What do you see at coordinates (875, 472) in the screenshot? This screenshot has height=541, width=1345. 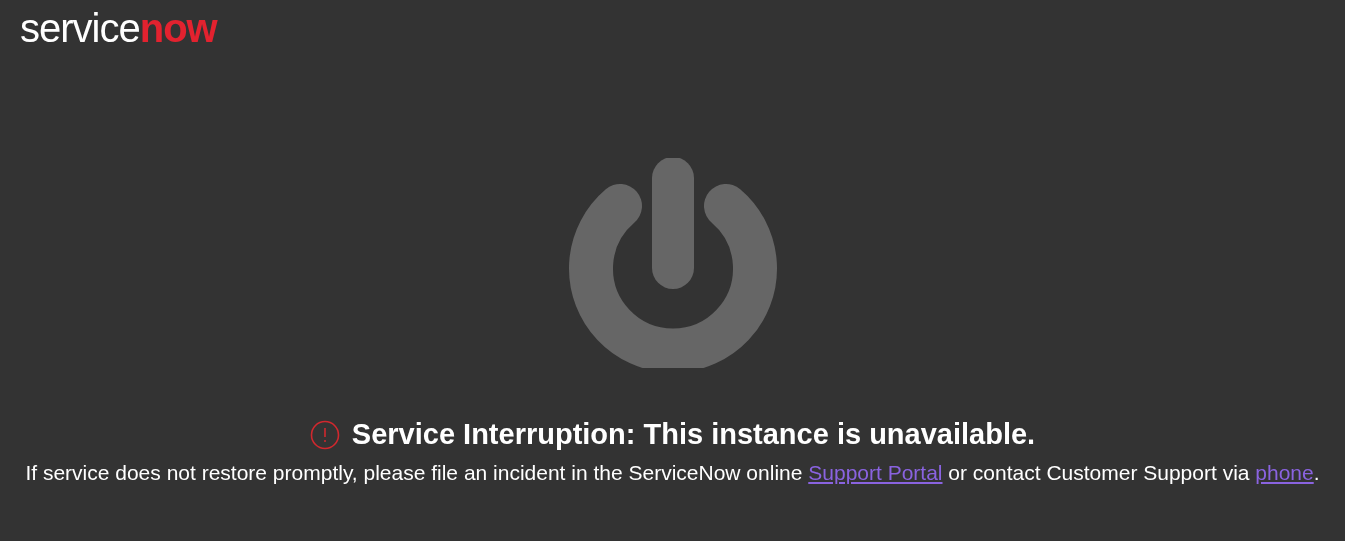 I see `support-portal-link: Support Portal` at bounding box center [875, 472].